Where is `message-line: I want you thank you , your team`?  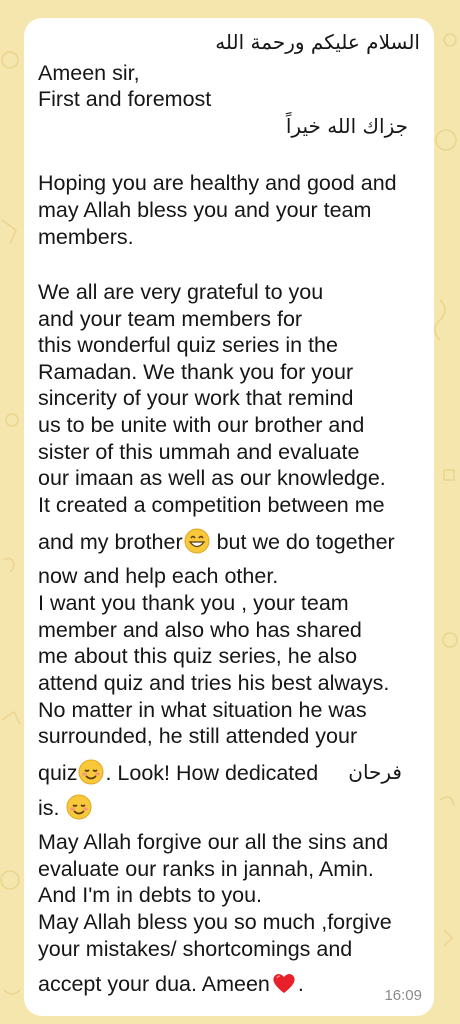
message-line: I want you thank you , your team is located at coordinates (193, 603).